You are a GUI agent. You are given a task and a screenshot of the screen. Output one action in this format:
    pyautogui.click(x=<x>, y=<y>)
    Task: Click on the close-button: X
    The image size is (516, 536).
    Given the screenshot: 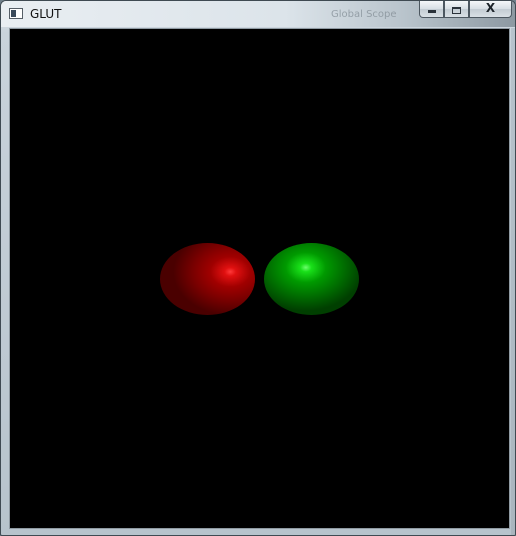 What is the action you would take?
    pyautogui.click(x=490, y=9)
    